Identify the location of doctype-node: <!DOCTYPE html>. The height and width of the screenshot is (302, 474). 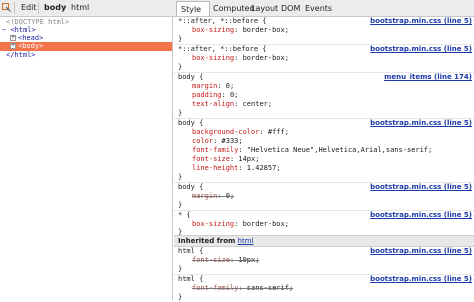
(37, 22).